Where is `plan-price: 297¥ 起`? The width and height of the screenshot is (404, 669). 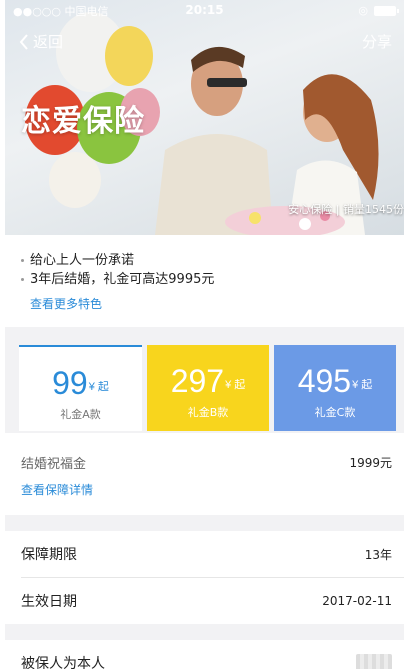
plan-price: 297¥ 起 is located at coordinates (208, 383).